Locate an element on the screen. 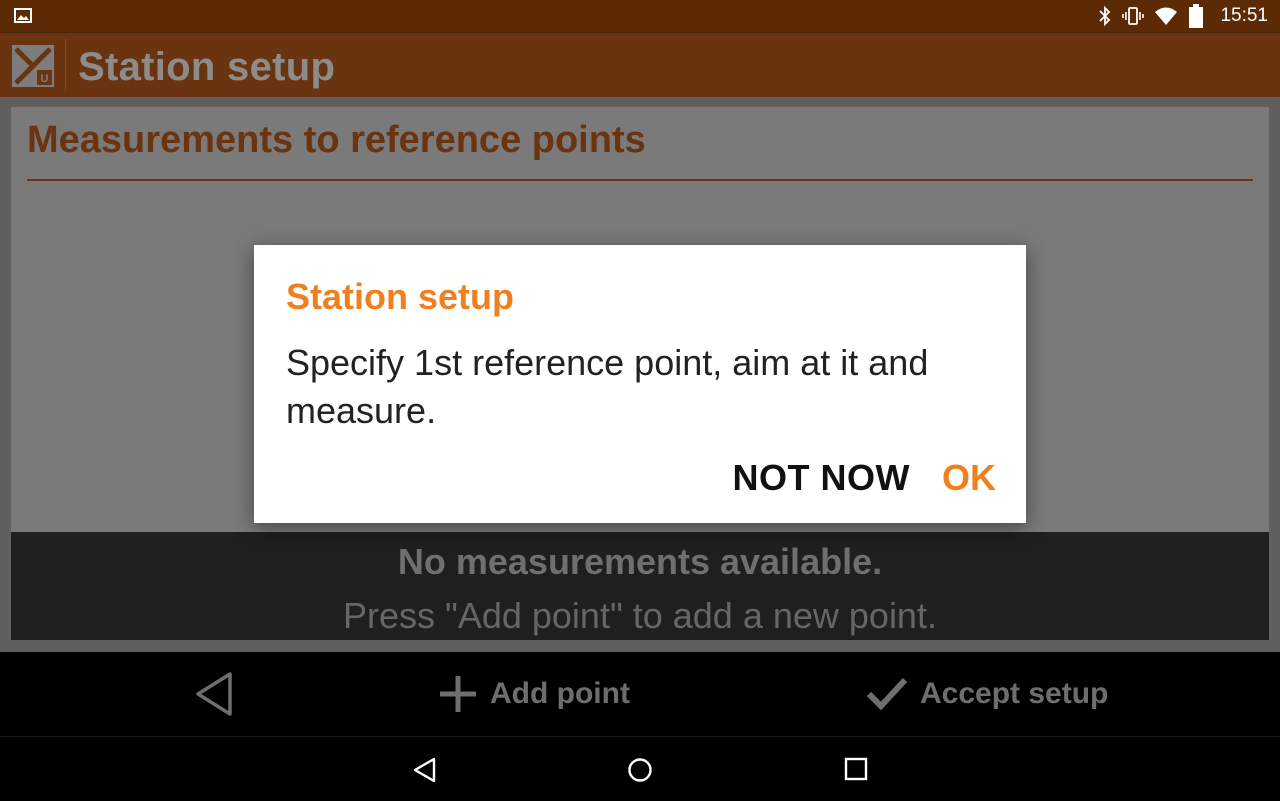 This screenshot has height=801, width=1280. status-icons: 15:51 is located at coordinates (1183, 16).